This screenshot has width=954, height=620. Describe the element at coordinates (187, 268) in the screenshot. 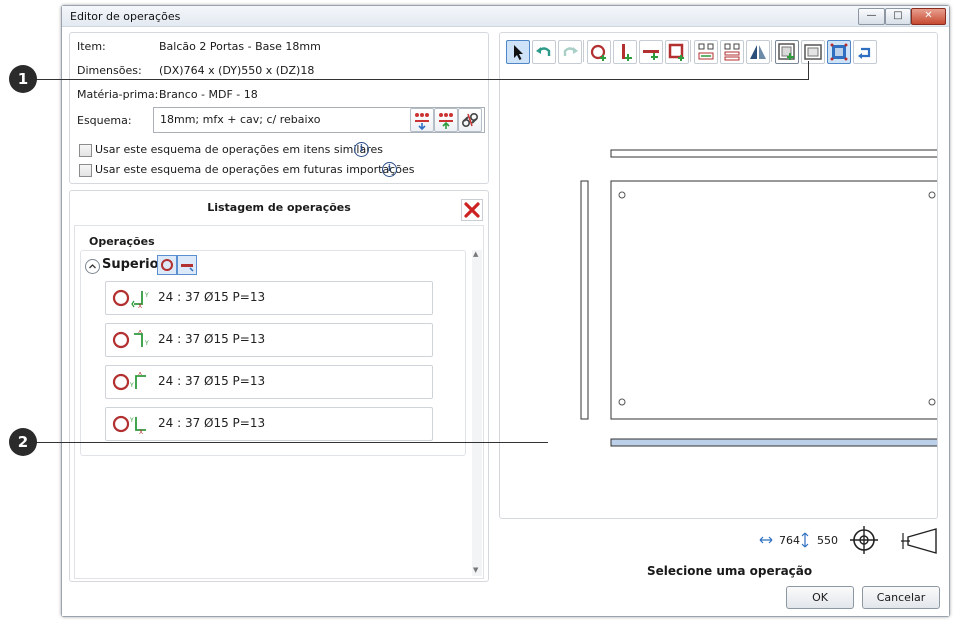

I see `cut-icon` at that location.